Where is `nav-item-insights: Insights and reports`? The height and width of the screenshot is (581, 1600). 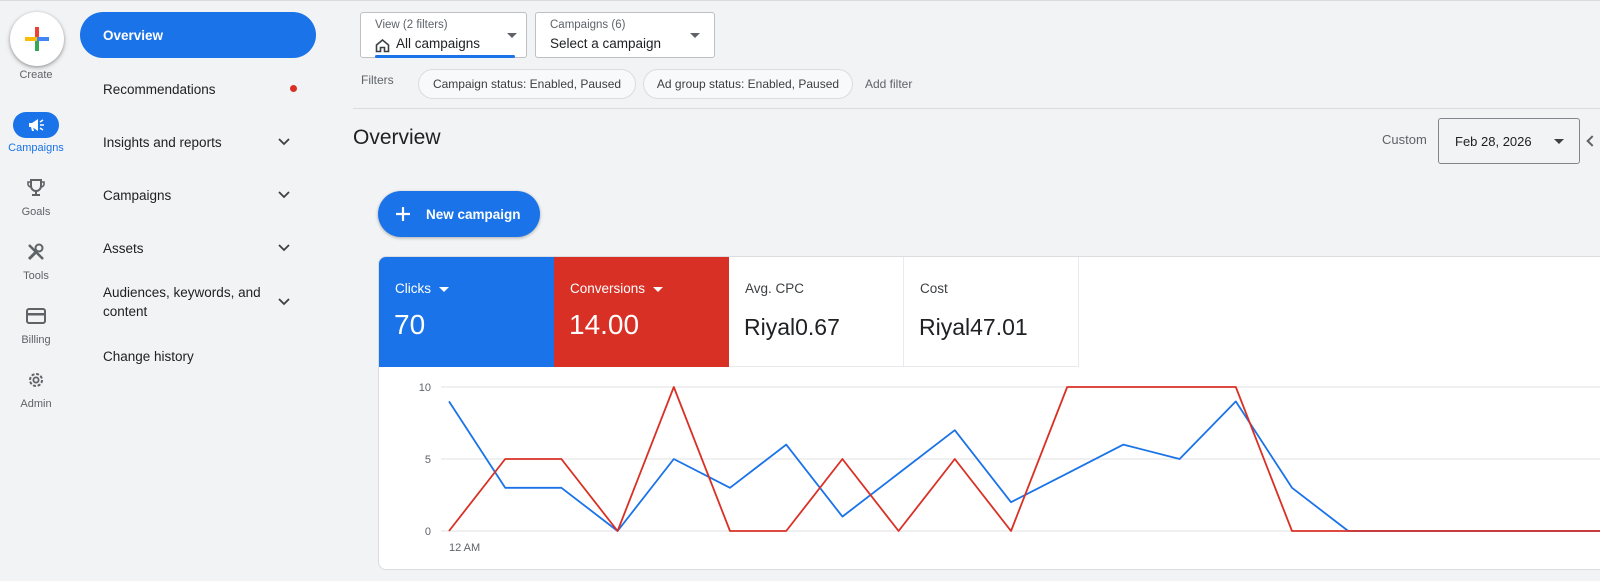 nav-item-insights: Insights and reports is located at coordinates (198, 142).